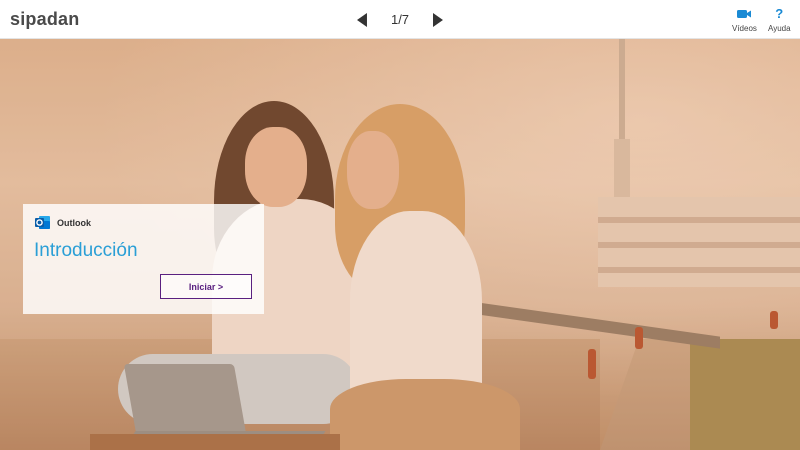 The height and width of the screenshot is (450, 800). I want to click on next-slide-button, so click(438, 20).